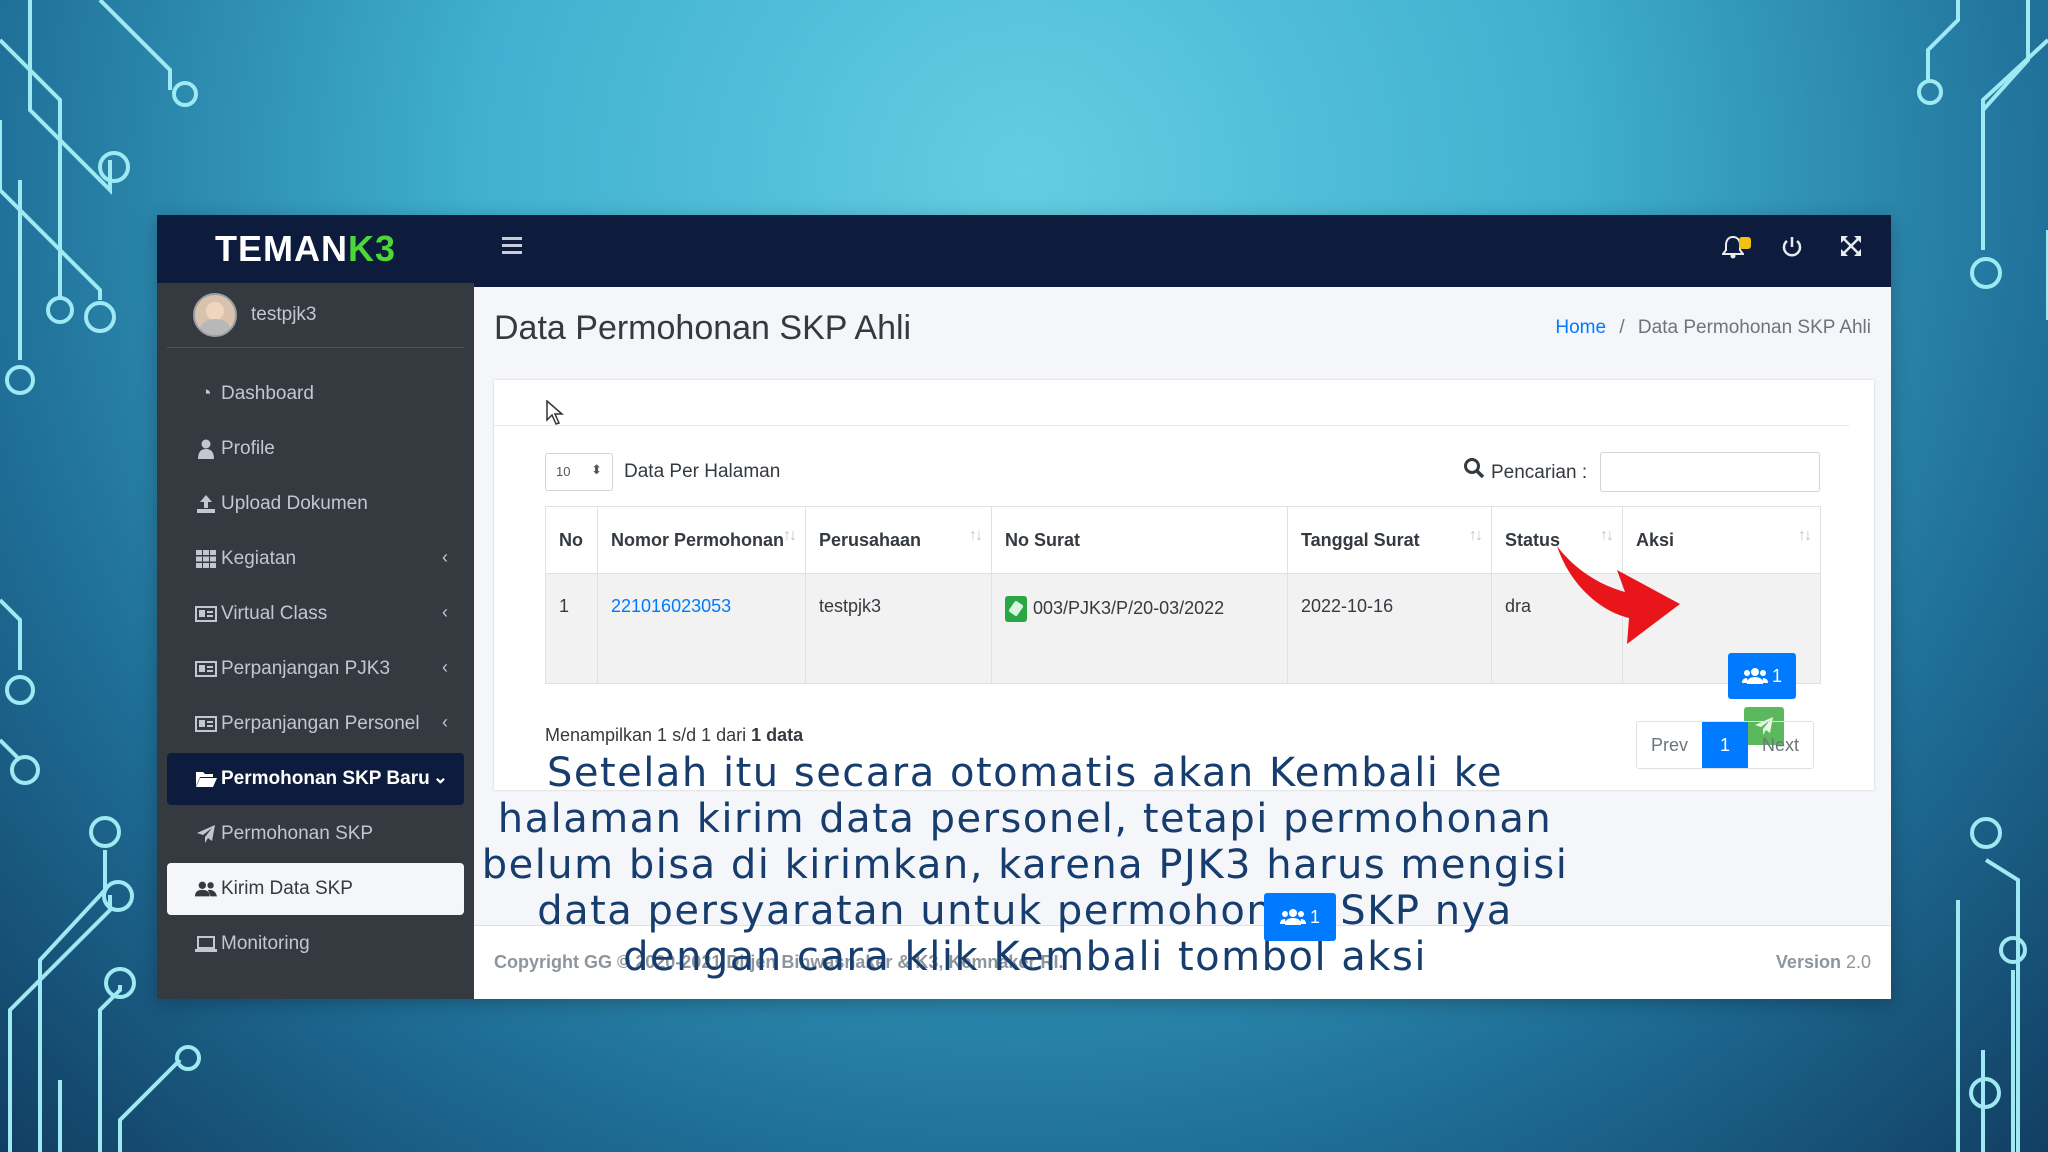  I want to click on sidebar-item-kegiatan: Kegiatan ‹, so click(315, 559).